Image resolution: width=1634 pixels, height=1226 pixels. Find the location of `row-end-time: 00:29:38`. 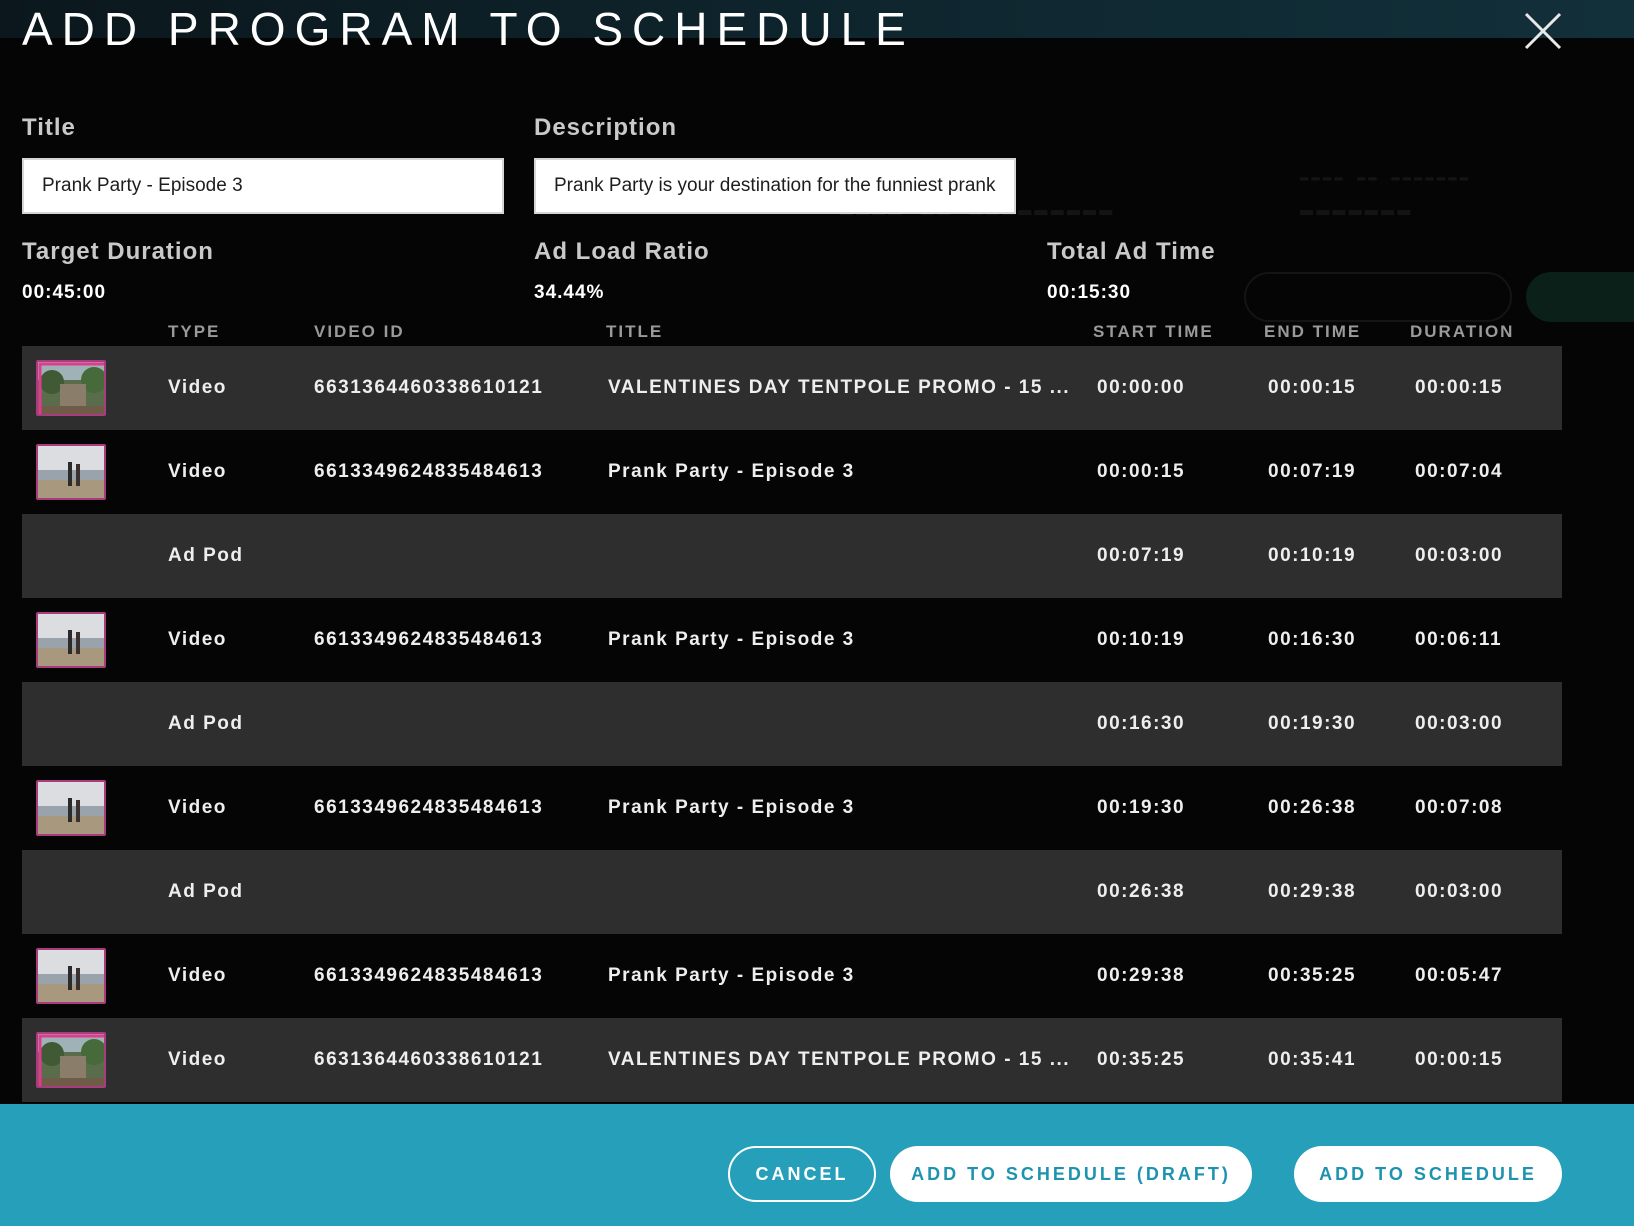

row-end-time: 00:29:38 is located at coordinates (1312, 891).